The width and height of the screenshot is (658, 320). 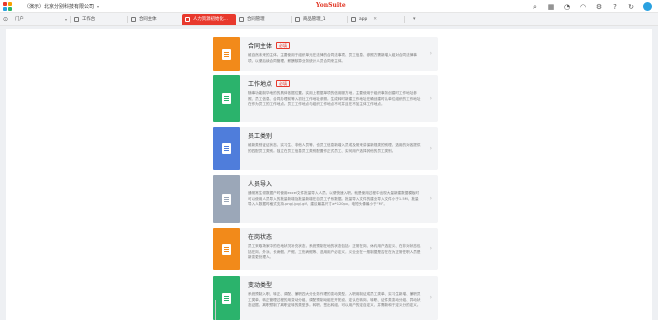 I want to click on logo-tile-orange, so click(x=10, y=3).